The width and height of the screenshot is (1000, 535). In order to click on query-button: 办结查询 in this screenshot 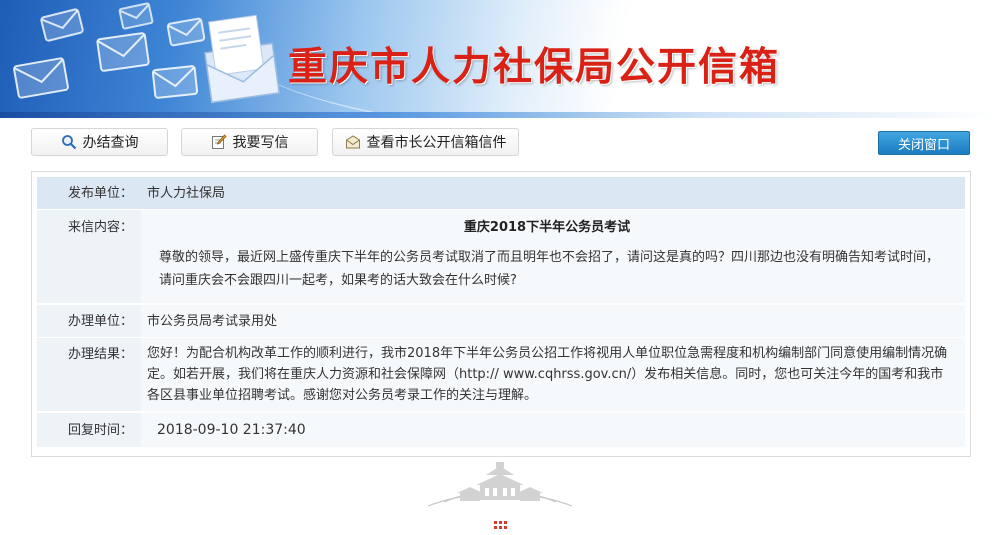, I will do `click(99, 142)`.